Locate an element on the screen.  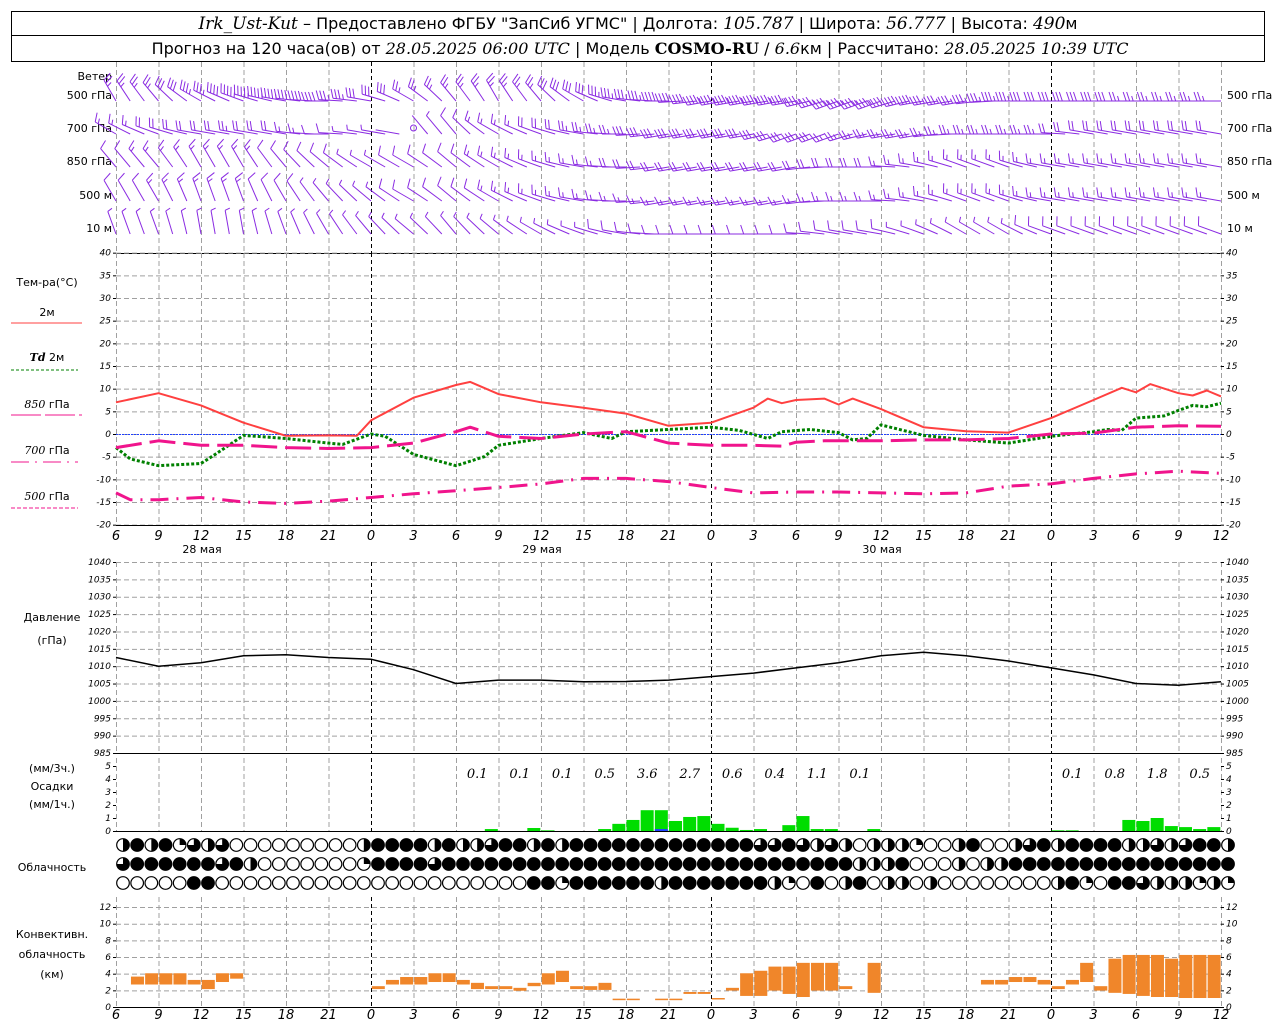
pressure-ytick-label: 1040 is located at coordinates (1237, 563).